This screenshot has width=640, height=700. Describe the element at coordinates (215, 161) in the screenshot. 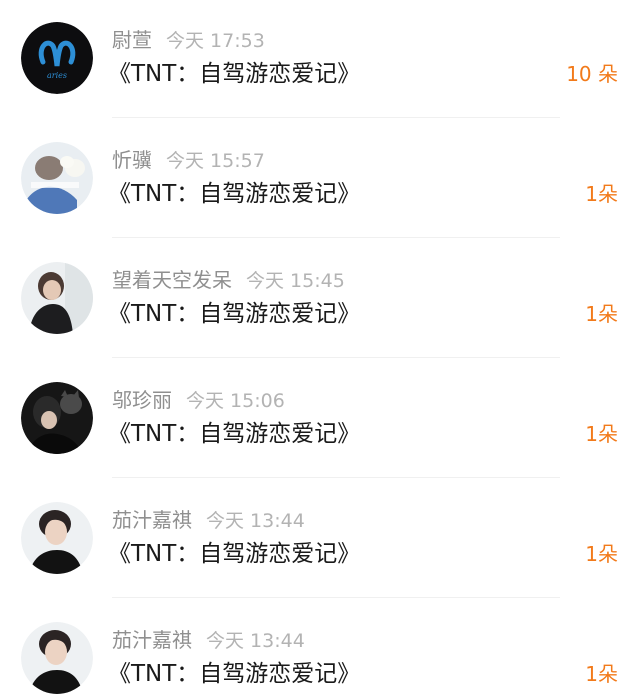

I see `timestamp: 今天 15:57` at that location.